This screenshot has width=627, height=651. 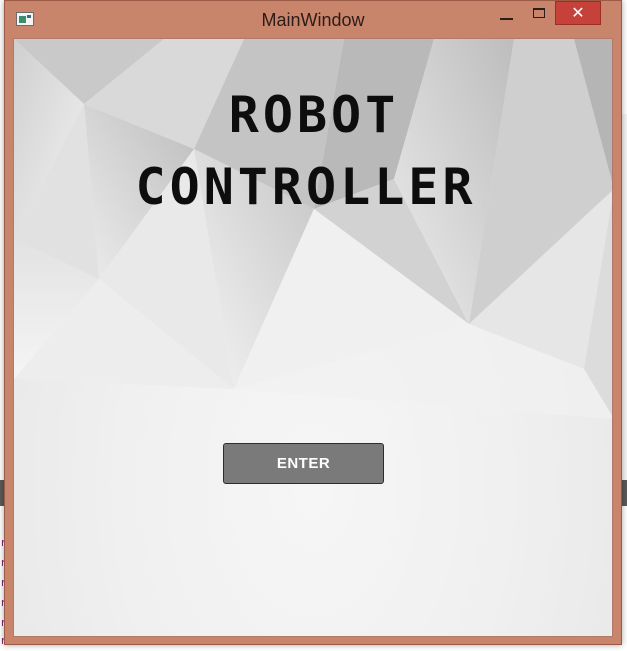 I want to click on maximize-icon, so click(x=538, y=13).